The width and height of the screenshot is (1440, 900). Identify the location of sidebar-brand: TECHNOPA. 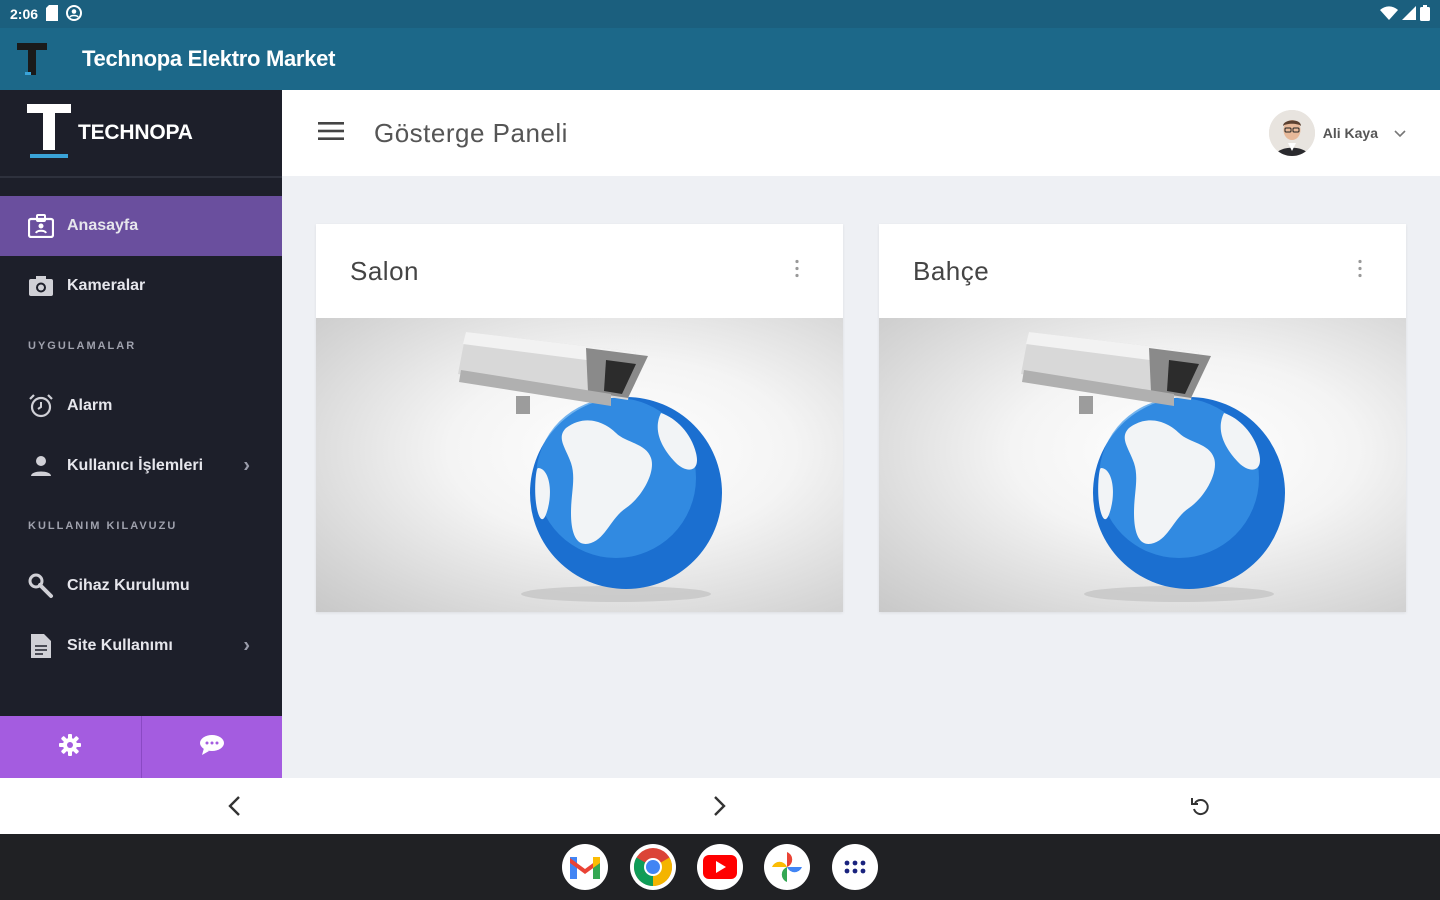
(141, 134).